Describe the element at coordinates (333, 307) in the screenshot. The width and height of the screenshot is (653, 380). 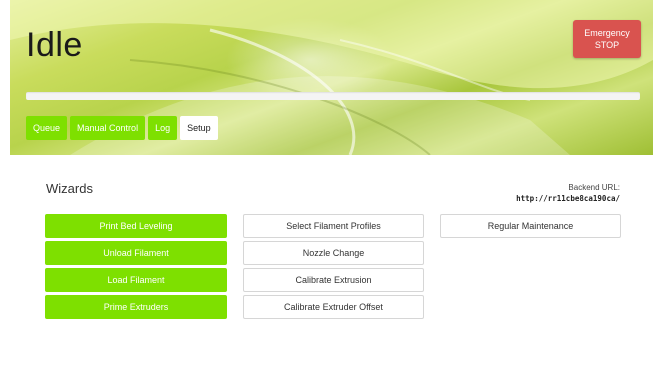
I see `calibrate-extruder-offset-button: Calibrate Extruder Offset` at that location.